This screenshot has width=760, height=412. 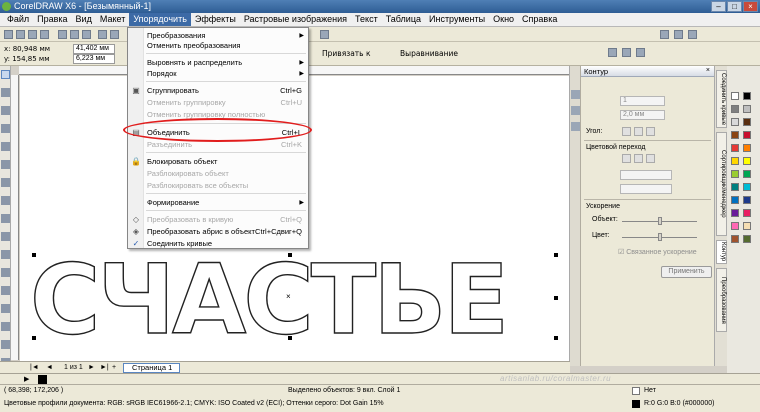 I want to click on x-position: x: 80,948 мм, so click(x=27, y=49).